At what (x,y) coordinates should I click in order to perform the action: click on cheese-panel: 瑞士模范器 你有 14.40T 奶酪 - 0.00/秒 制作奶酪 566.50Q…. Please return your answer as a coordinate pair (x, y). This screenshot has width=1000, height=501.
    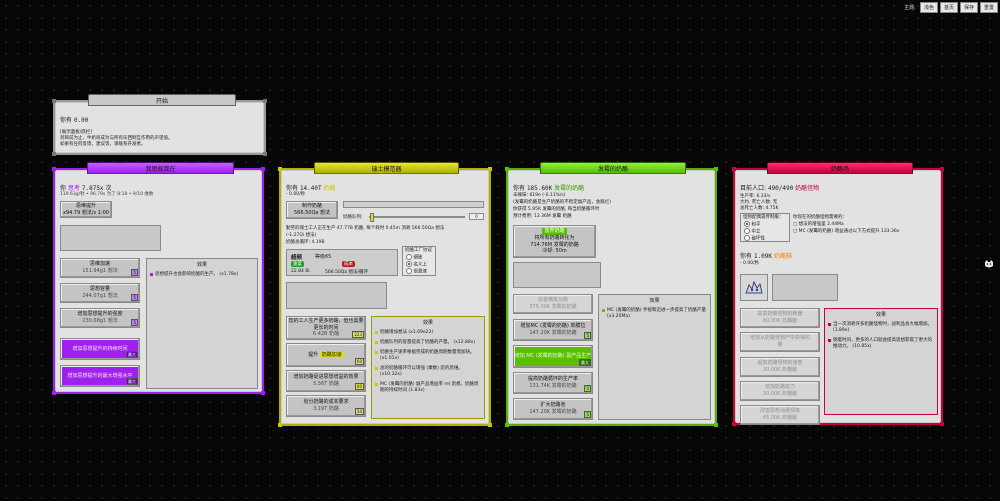
    Looking at the image, I should click on (385, 294).